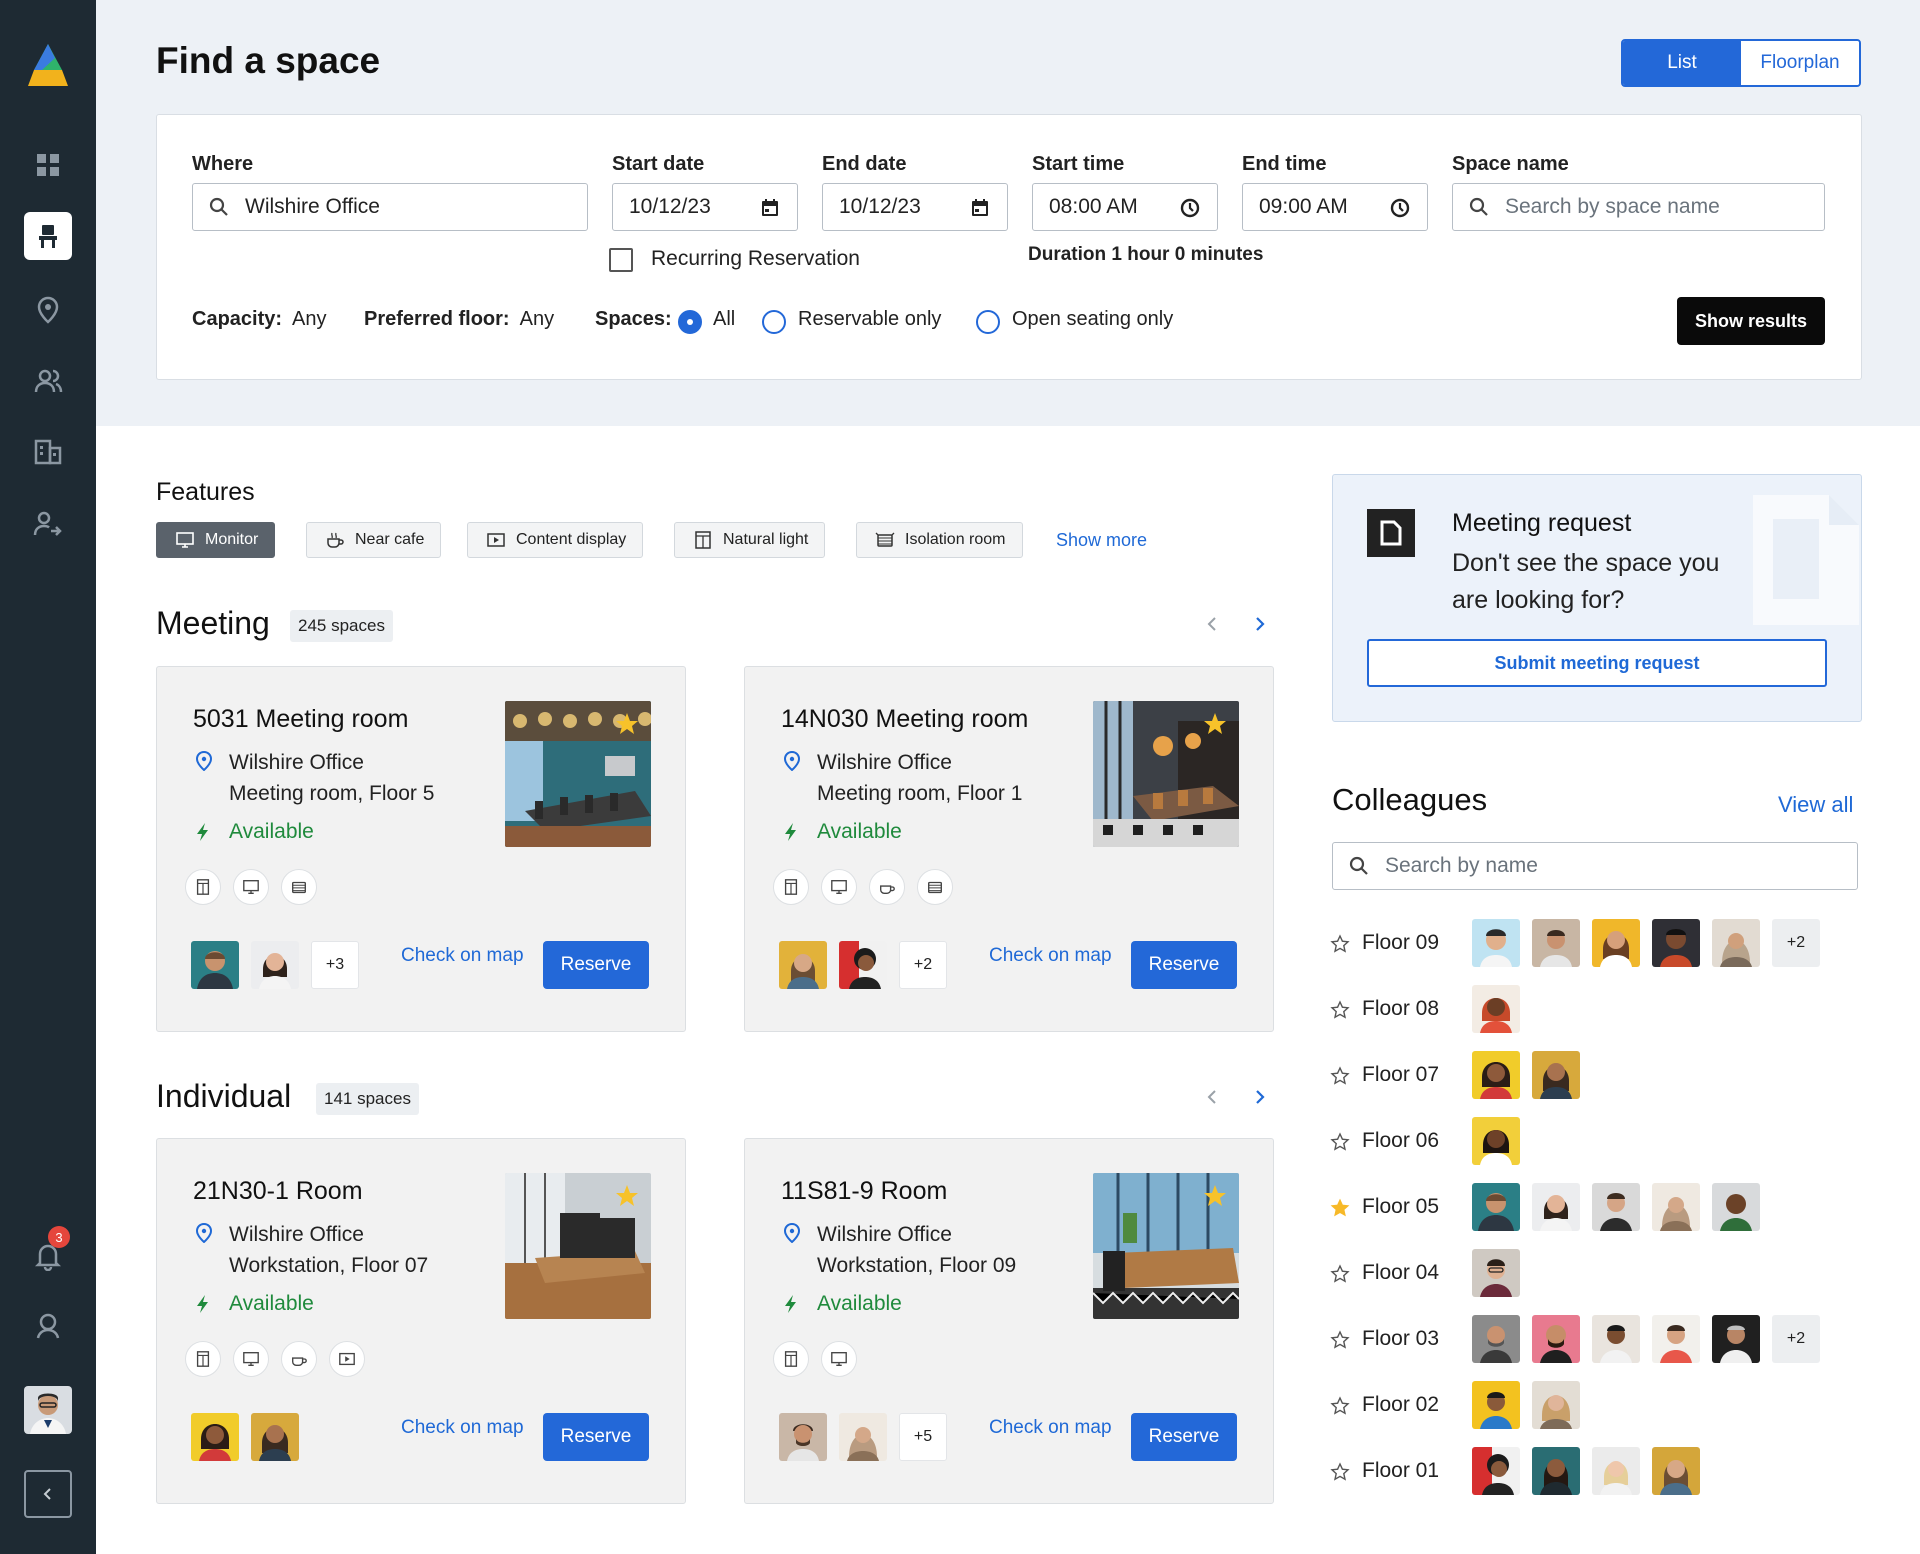 The image size is (1920, 1554). I want to click on feature-chip-isolation-room: Isolation room, so click(939, 540).